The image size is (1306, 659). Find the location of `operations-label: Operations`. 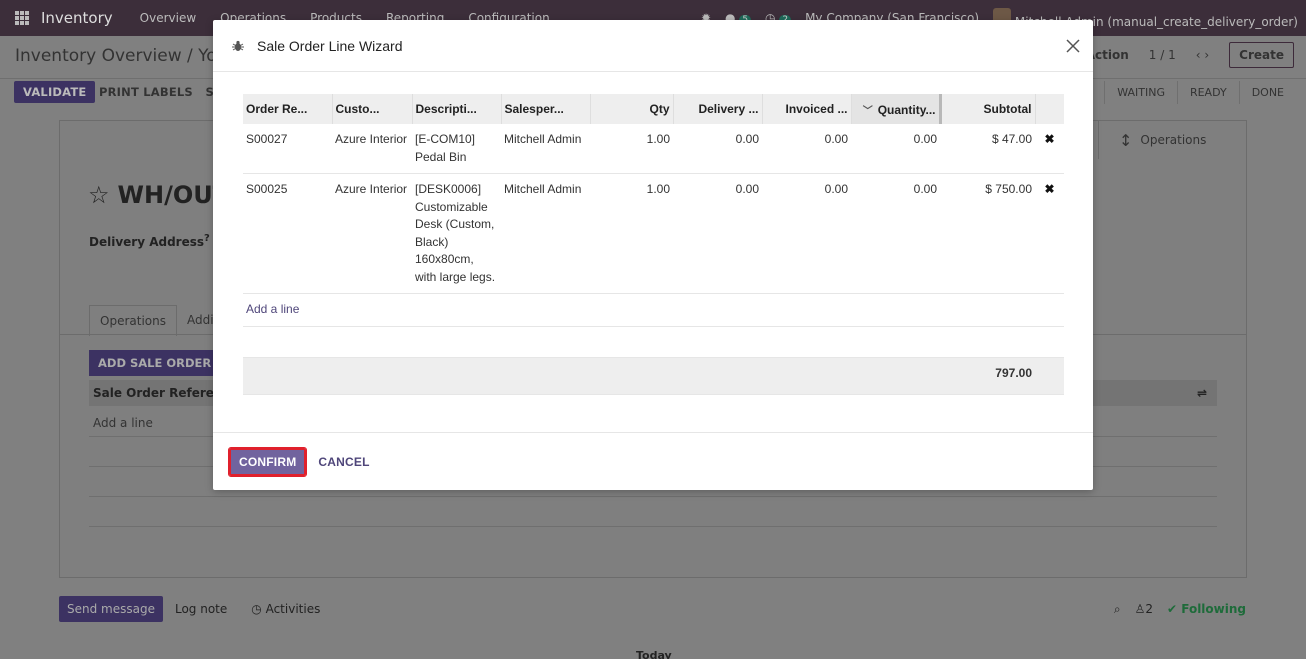

operations-label: Operations is located at coordinates (1173, 140).